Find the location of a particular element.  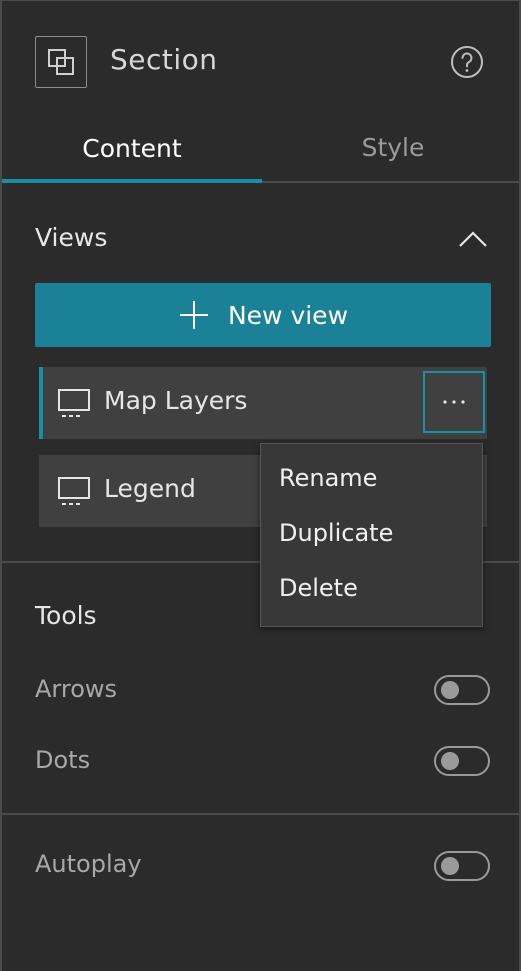

autoplay-label: Autoplay is located at coordinates (88, 864).